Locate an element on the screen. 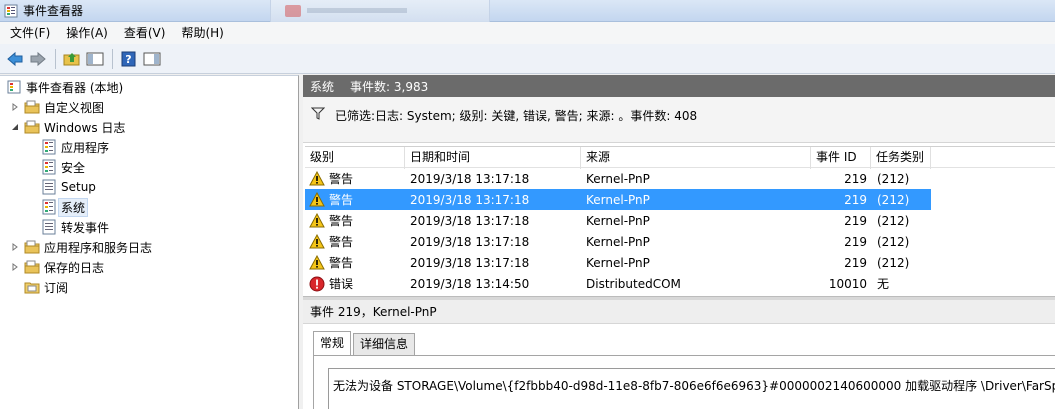  show-hide-tree-button is located at coordinates (95, 59).